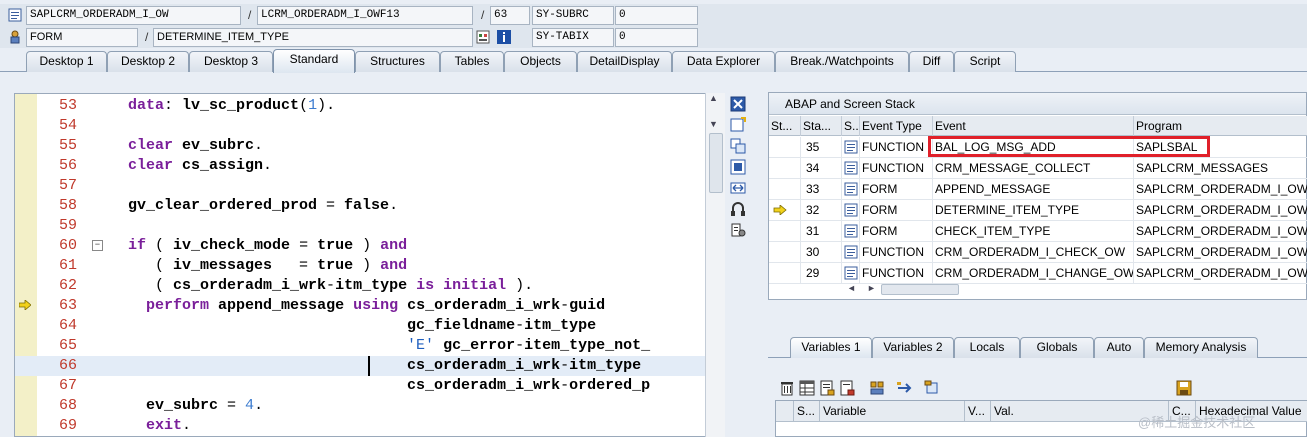  What do you see at coordinates (985, 61) in the screenshot?
I see `tab-script: Script` at bounding box center [985, 61].